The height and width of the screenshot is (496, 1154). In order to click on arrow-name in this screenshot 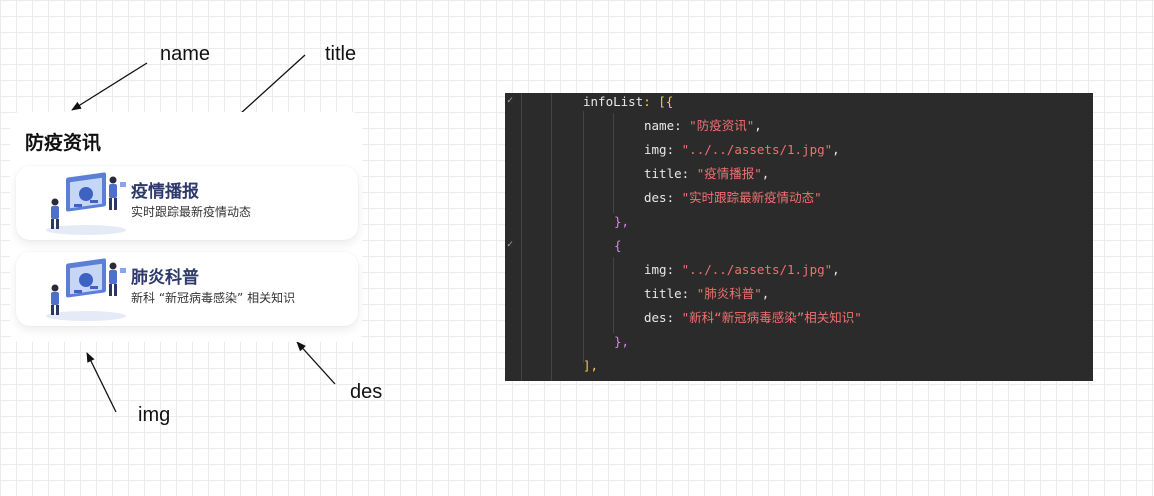, I will do `click(109, 86)`.